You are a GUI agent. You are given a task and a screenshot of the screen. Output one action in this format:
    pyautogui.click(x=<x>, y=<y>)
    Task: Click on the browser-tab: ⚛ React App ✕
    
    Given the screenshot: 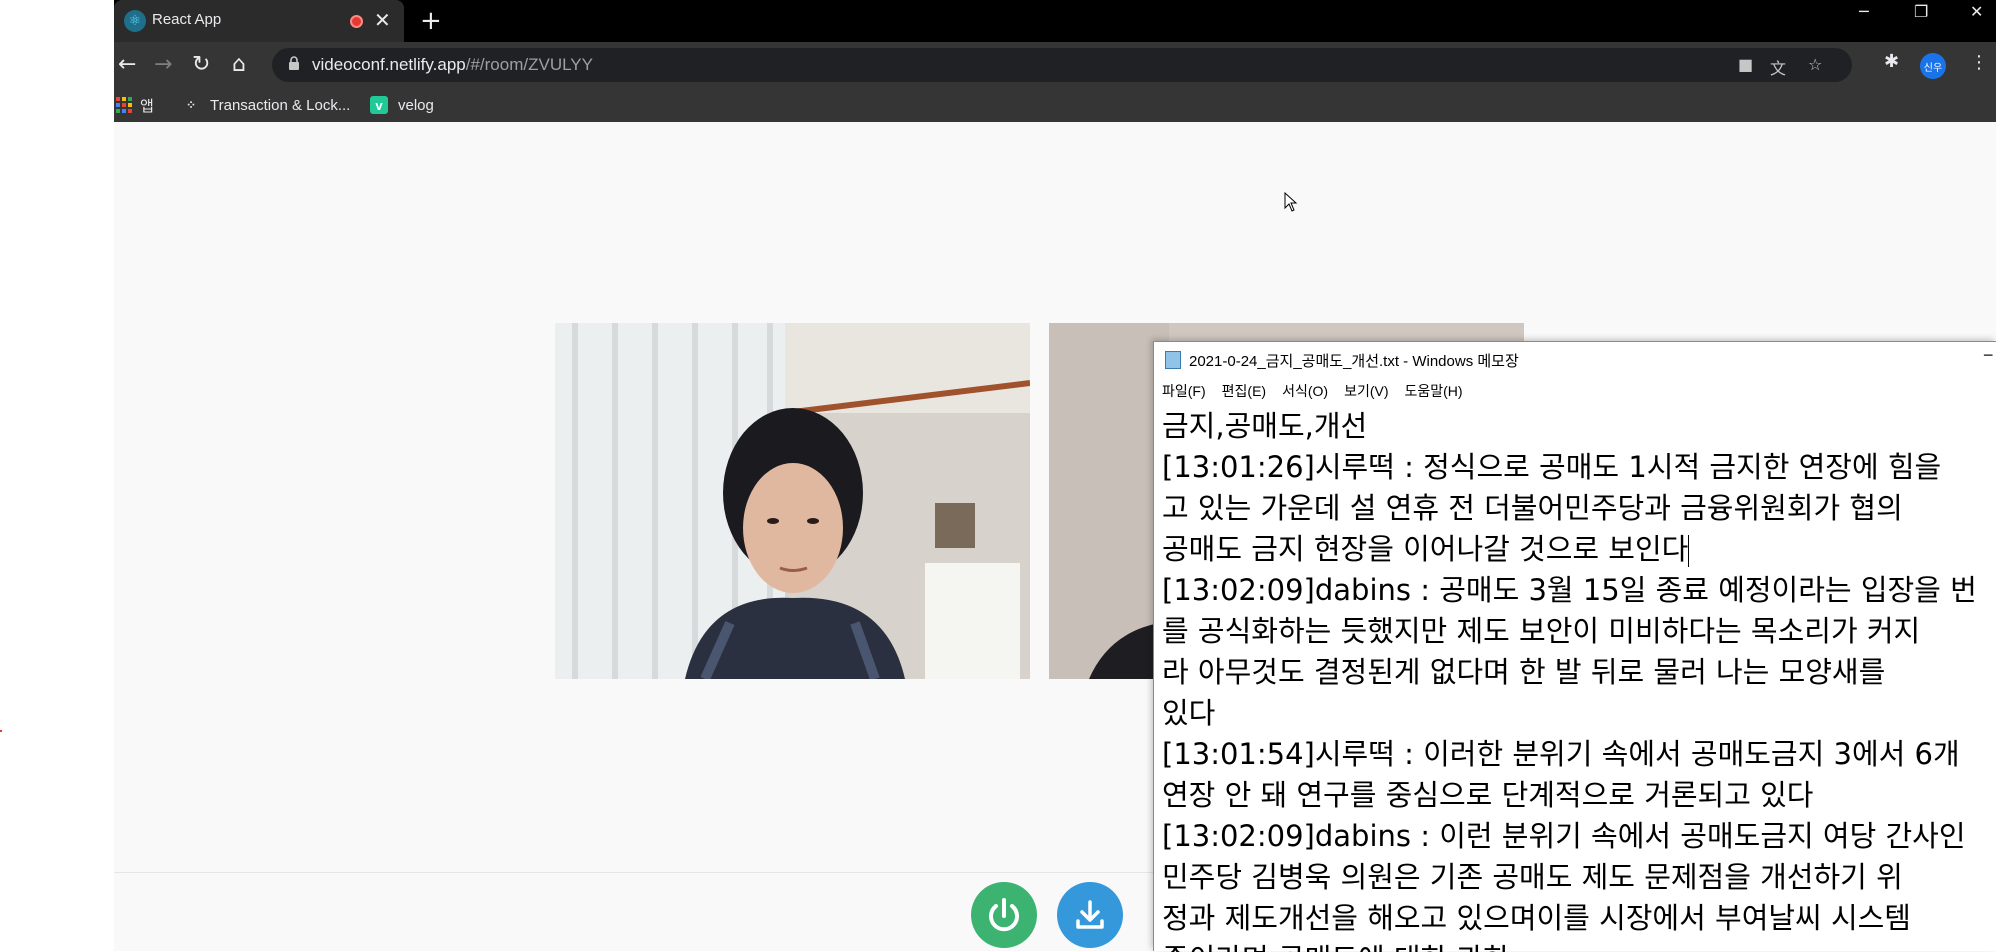 What is the action you would take?
    pyautogui.click(x=259, y=21)
    